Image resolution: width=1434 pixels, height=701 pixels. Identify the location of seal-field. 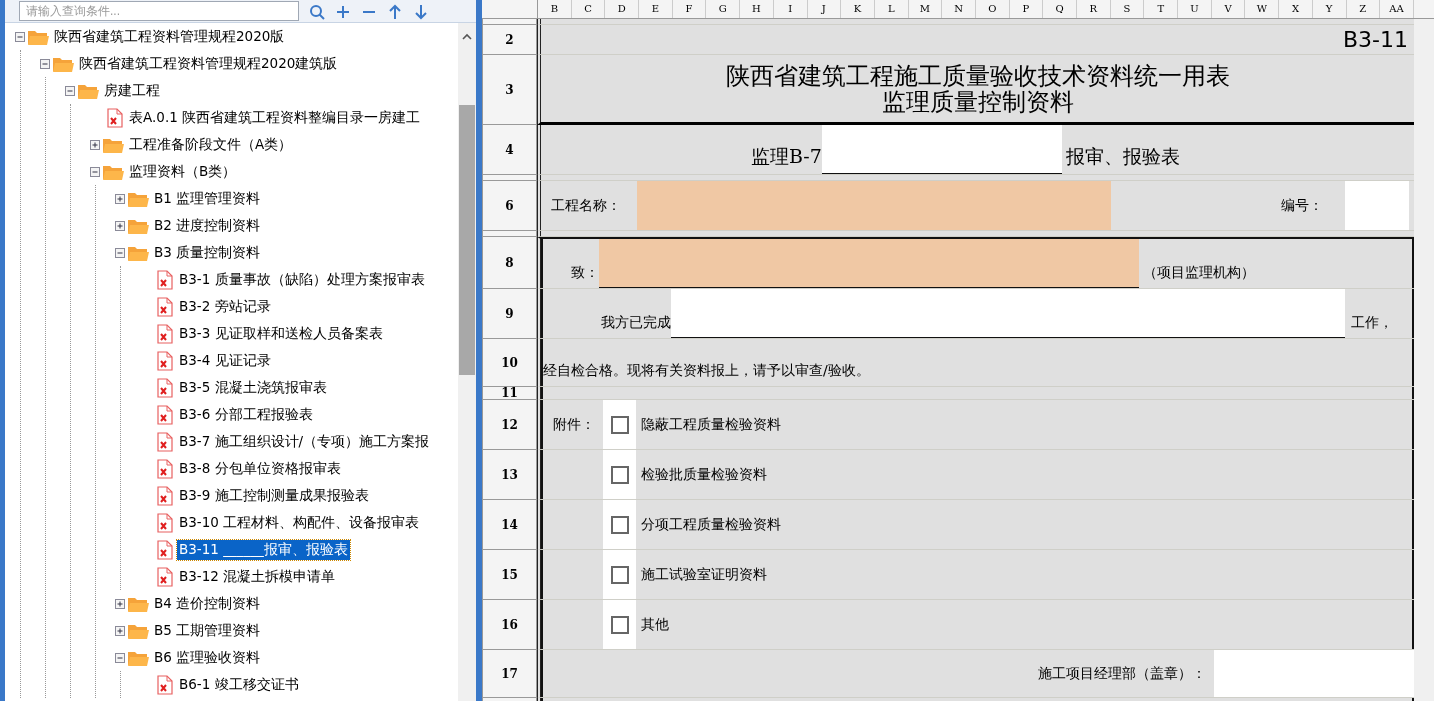
(1314, 673).